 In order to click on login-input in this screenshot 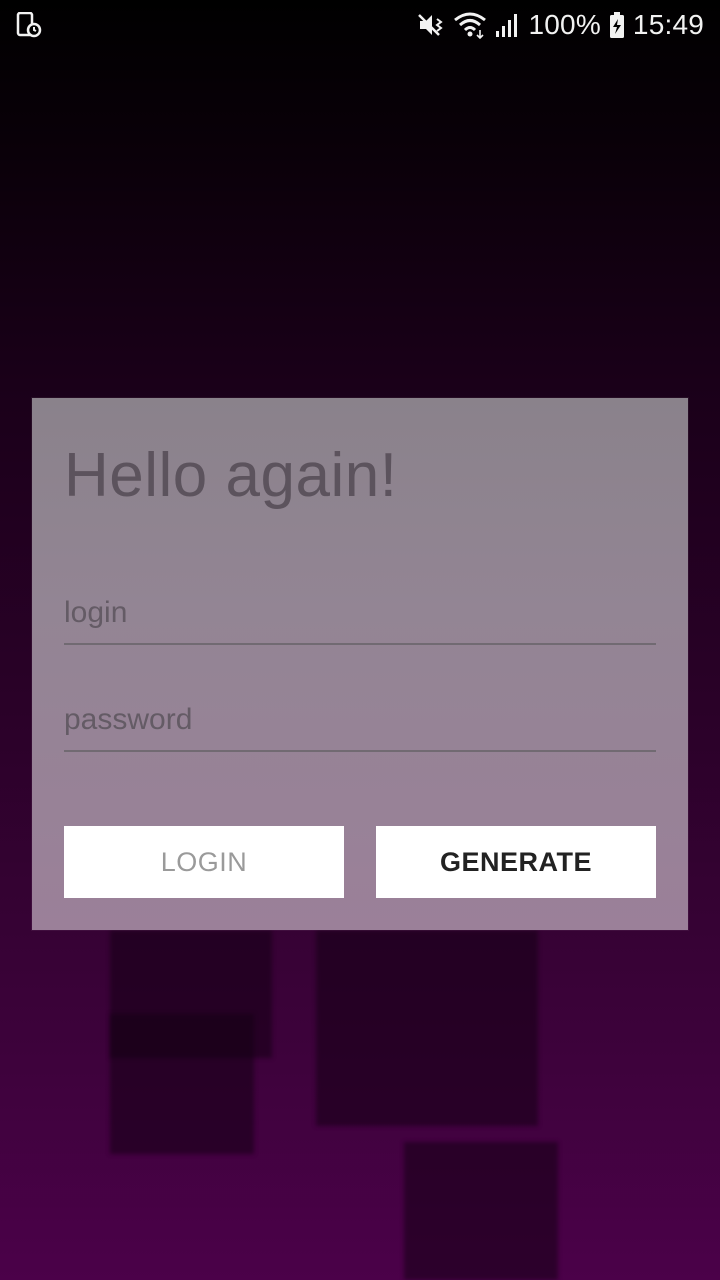, I will do `click(360, 613)`.